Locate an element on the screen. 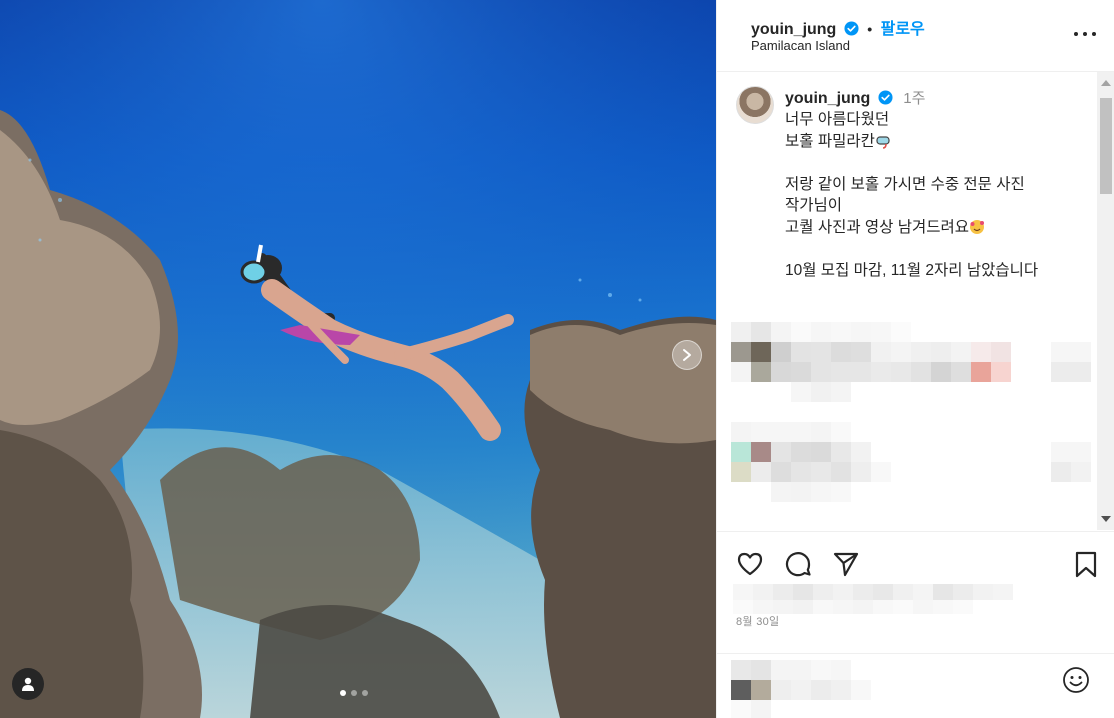 The width and height of the screenshot is (1114, 718). more-options-button is located at coordinates (1085, 34).